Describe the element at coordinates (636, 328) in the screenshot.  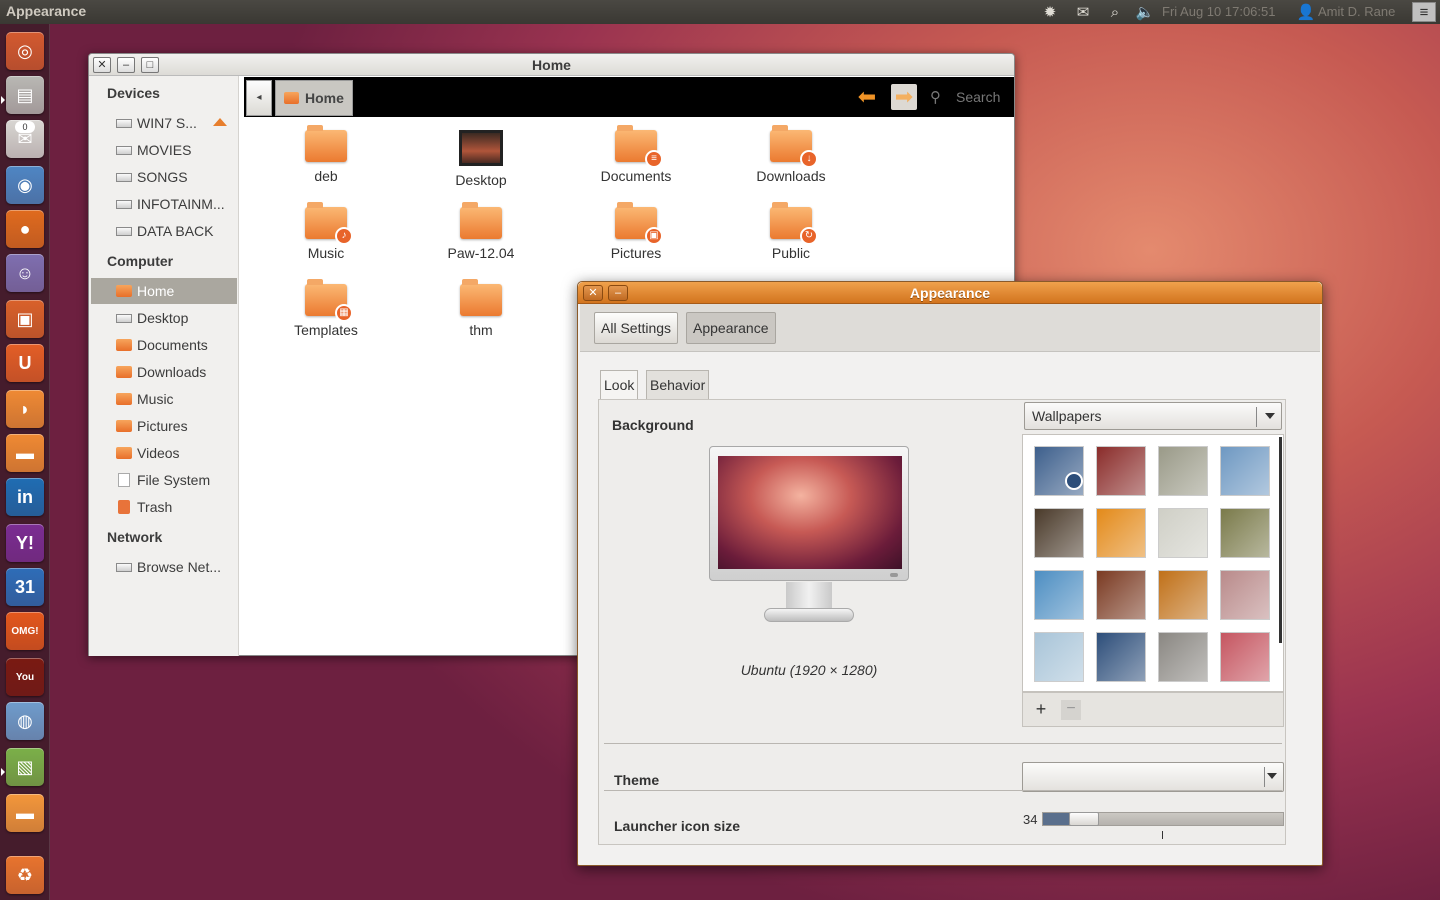
I see `all-settings-button: All Settings` at that location.